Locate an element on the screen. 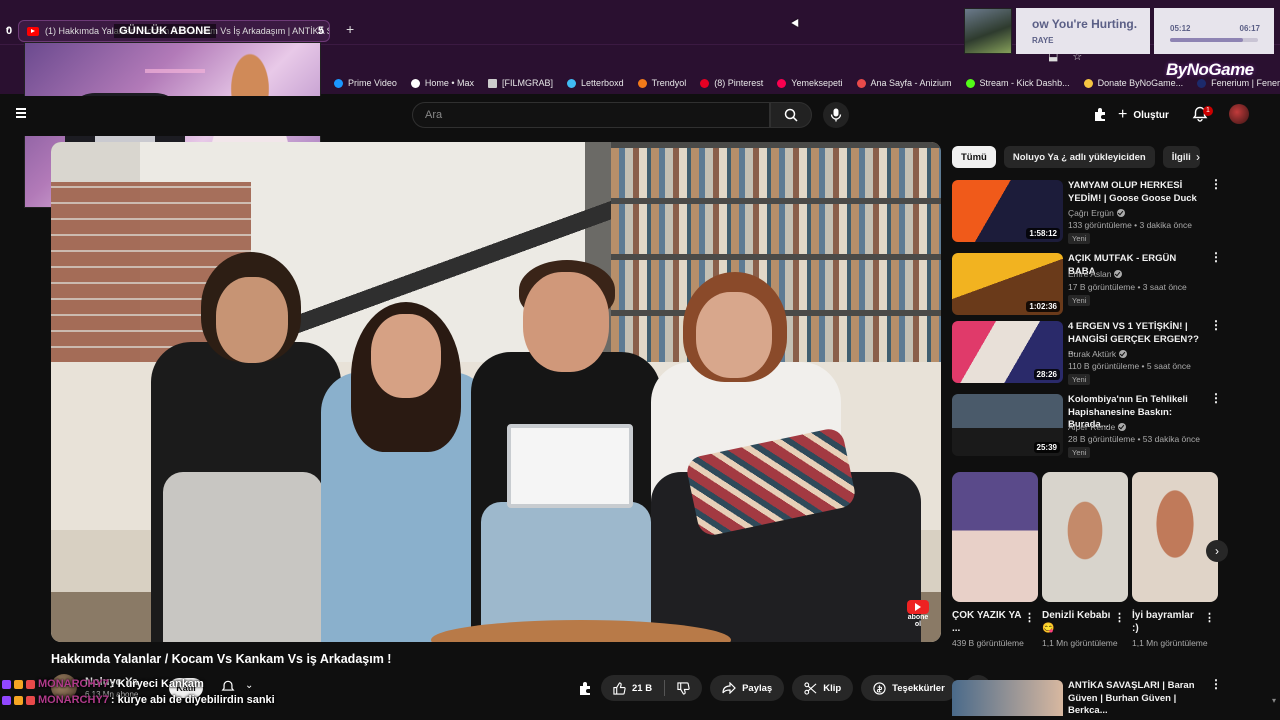 The height and width of the screenshot is (720, 1280). super-thanks-icon is located at coordinates (879, 688).